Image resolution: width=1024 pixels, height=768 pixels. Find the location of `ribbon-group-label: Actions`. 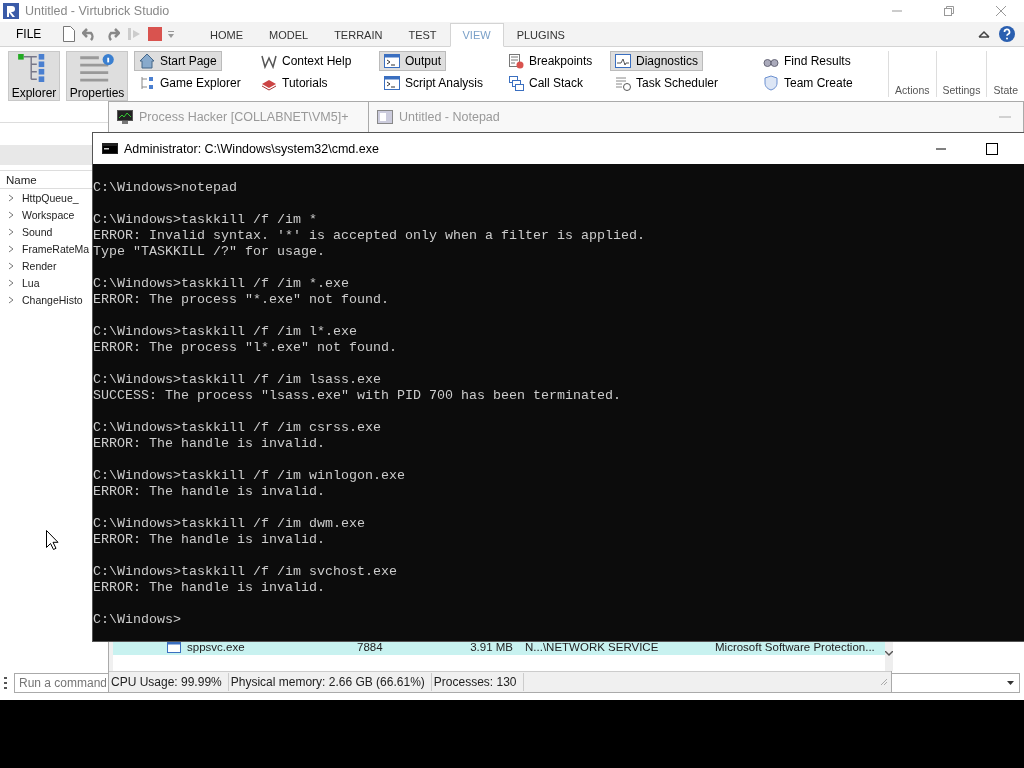

ribbon-group-label: Actions is located at coordinates (912, 74).